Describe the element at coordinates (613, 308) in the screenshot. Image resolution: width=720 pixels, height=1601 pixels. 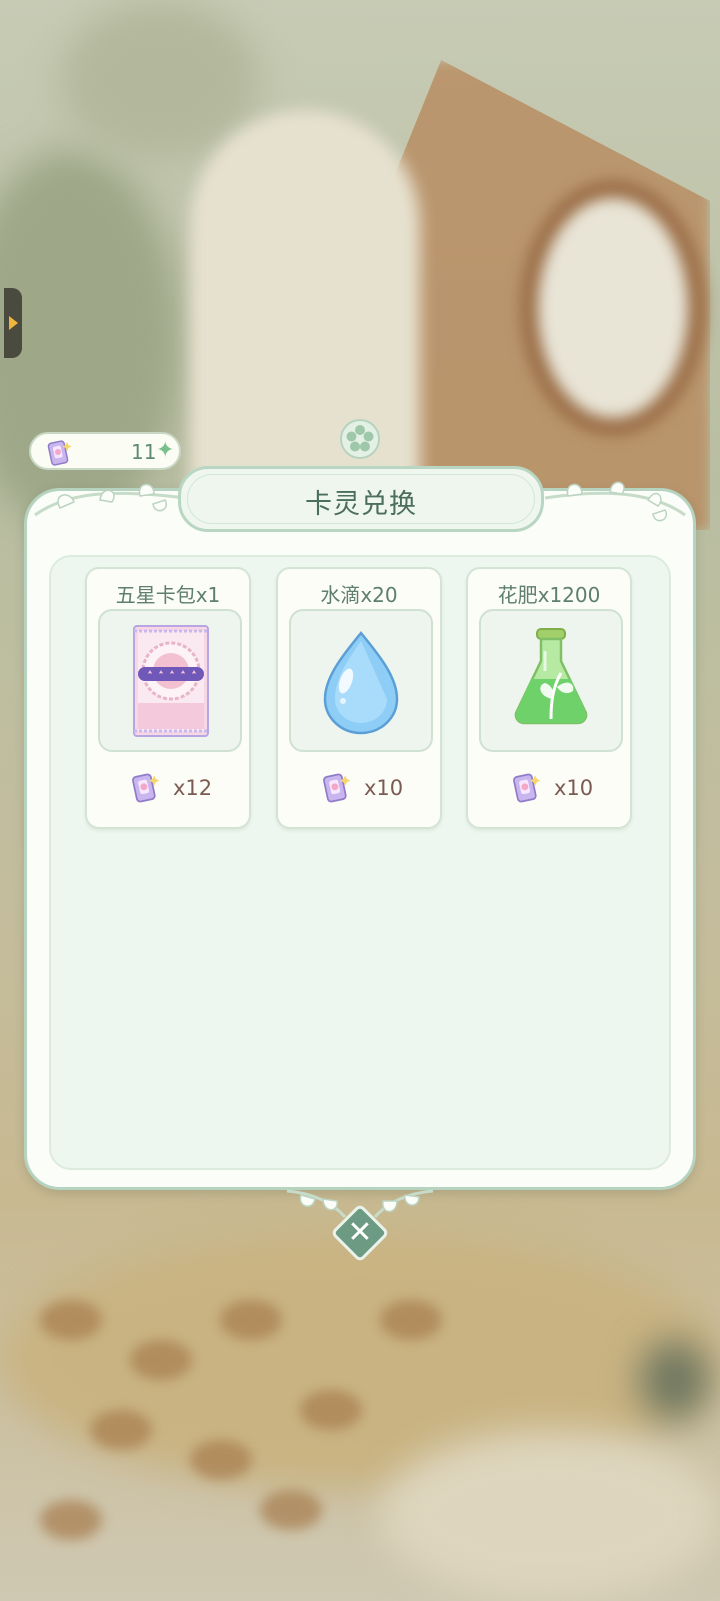
I see `background-house-window` at that location.